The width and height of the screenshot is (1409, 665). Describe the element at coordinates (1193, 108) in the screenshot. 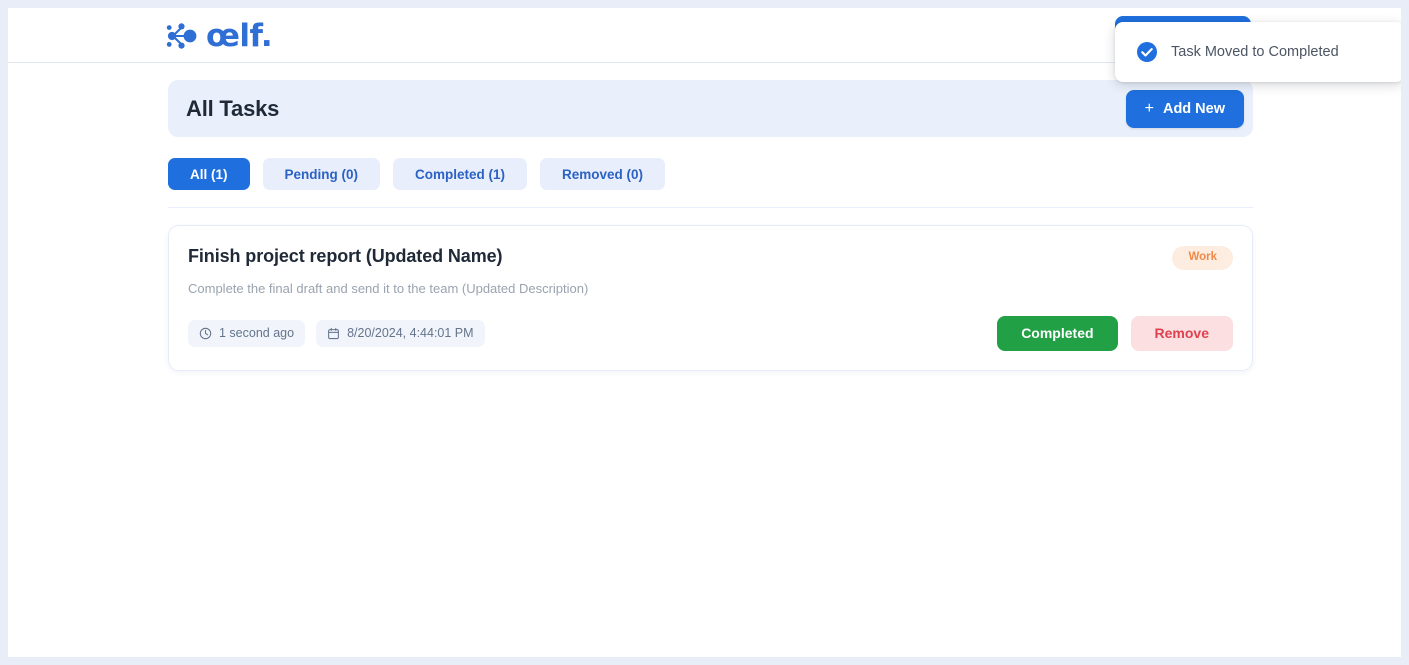

I see `add-new-label: Add New` at that location.